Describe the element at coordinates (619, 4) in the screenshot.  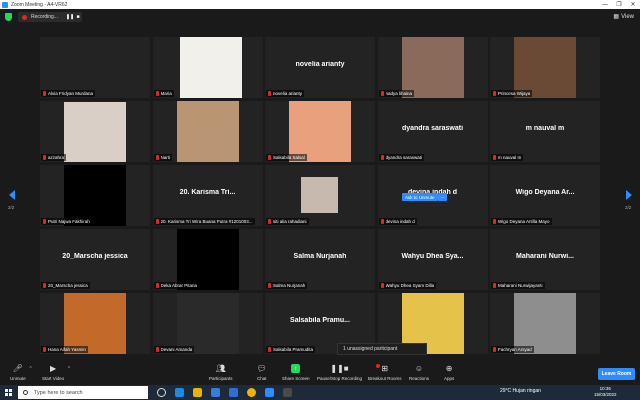
I see `maximize-button: ❐` at that location.